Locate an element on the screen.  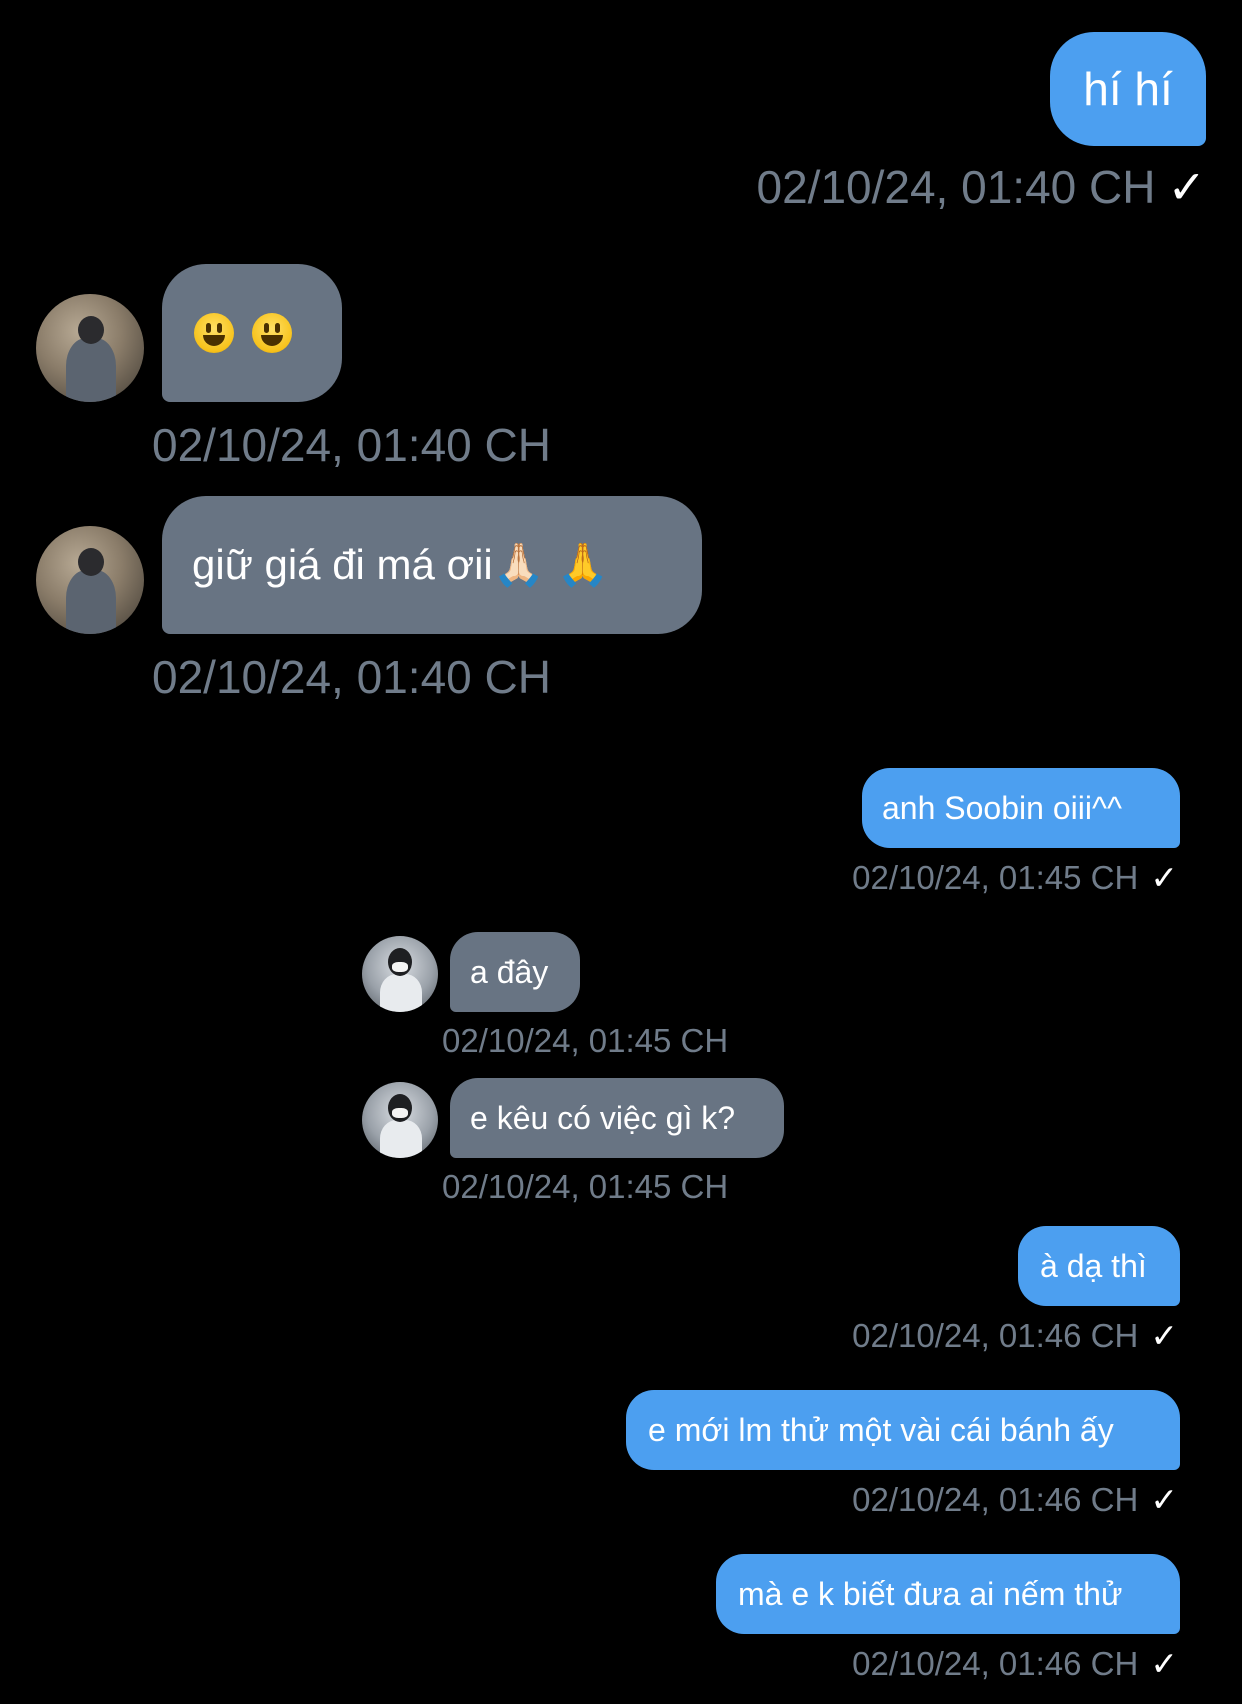
message-text: e kêu có việc gì k? is located at coordinates (603, 1117).